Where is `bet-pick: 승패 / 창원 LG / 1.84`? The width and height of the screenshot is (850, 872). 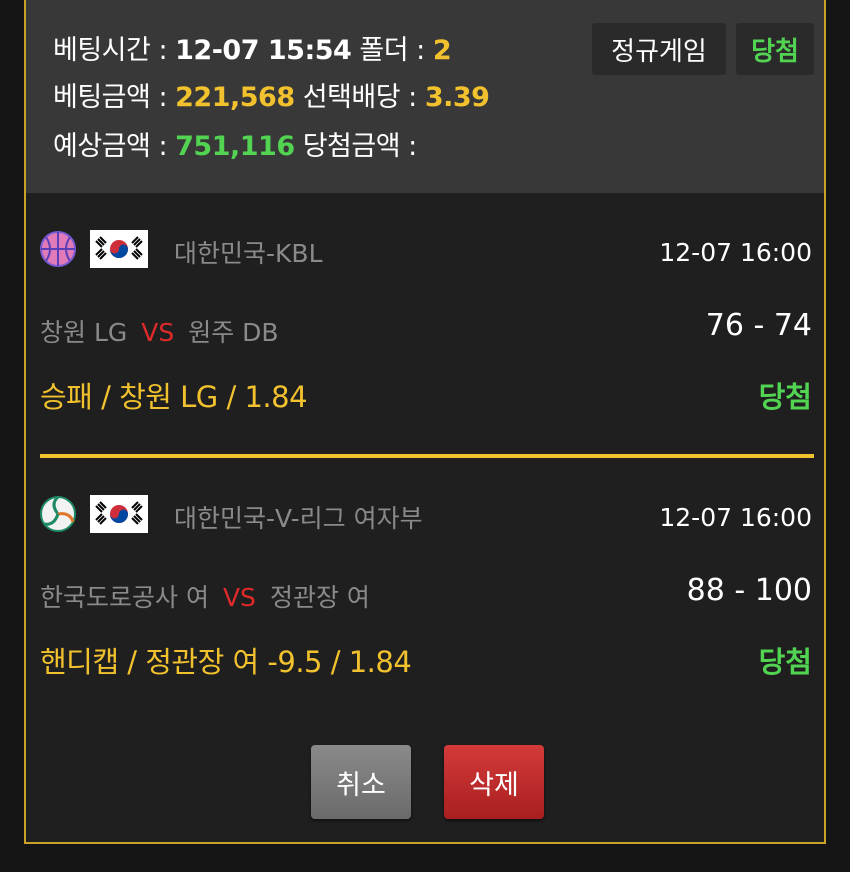 bet-pick: 승패 / 창원 LG / 1.84 is located at coordinates (174, 397).